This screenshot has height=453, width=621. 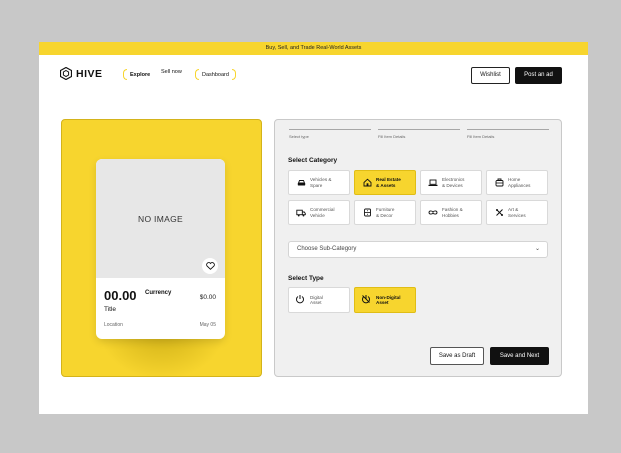 I want to click on truck-icon, so click(x=301, y=213).